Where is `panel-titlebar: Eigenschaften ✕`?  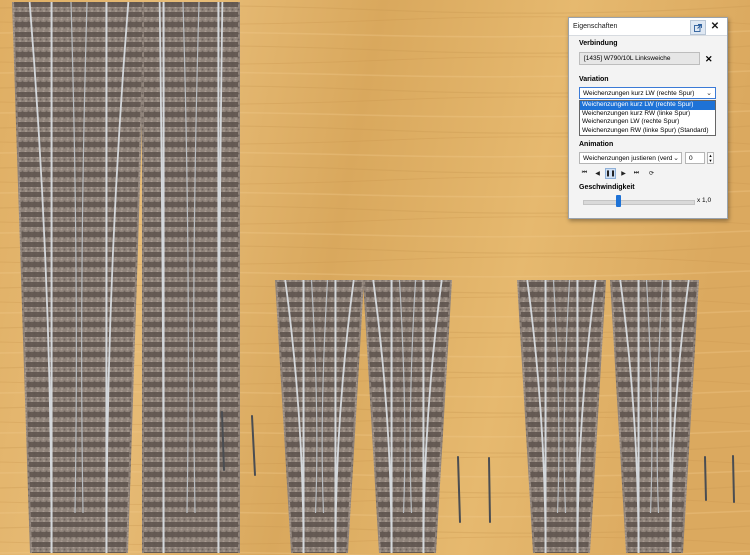 panel-titlebar: Eigenschaften ✕ is located at coordinates (648, 27).